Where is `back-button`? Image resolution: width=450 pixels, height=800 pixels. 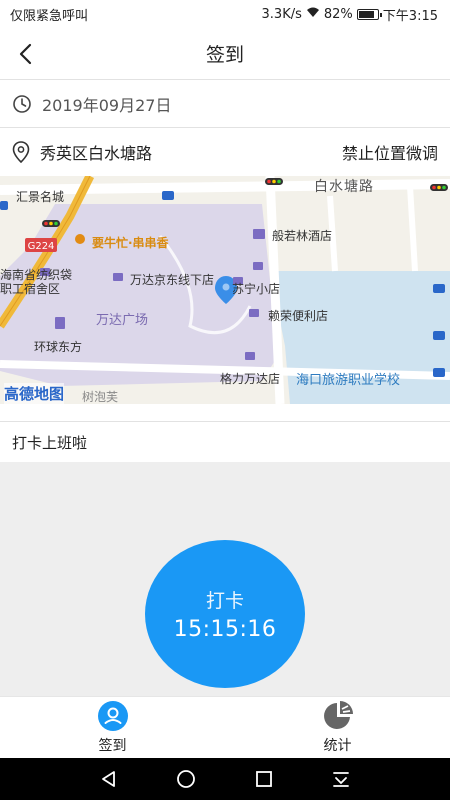 back-button is located at coordinates (26, 54).